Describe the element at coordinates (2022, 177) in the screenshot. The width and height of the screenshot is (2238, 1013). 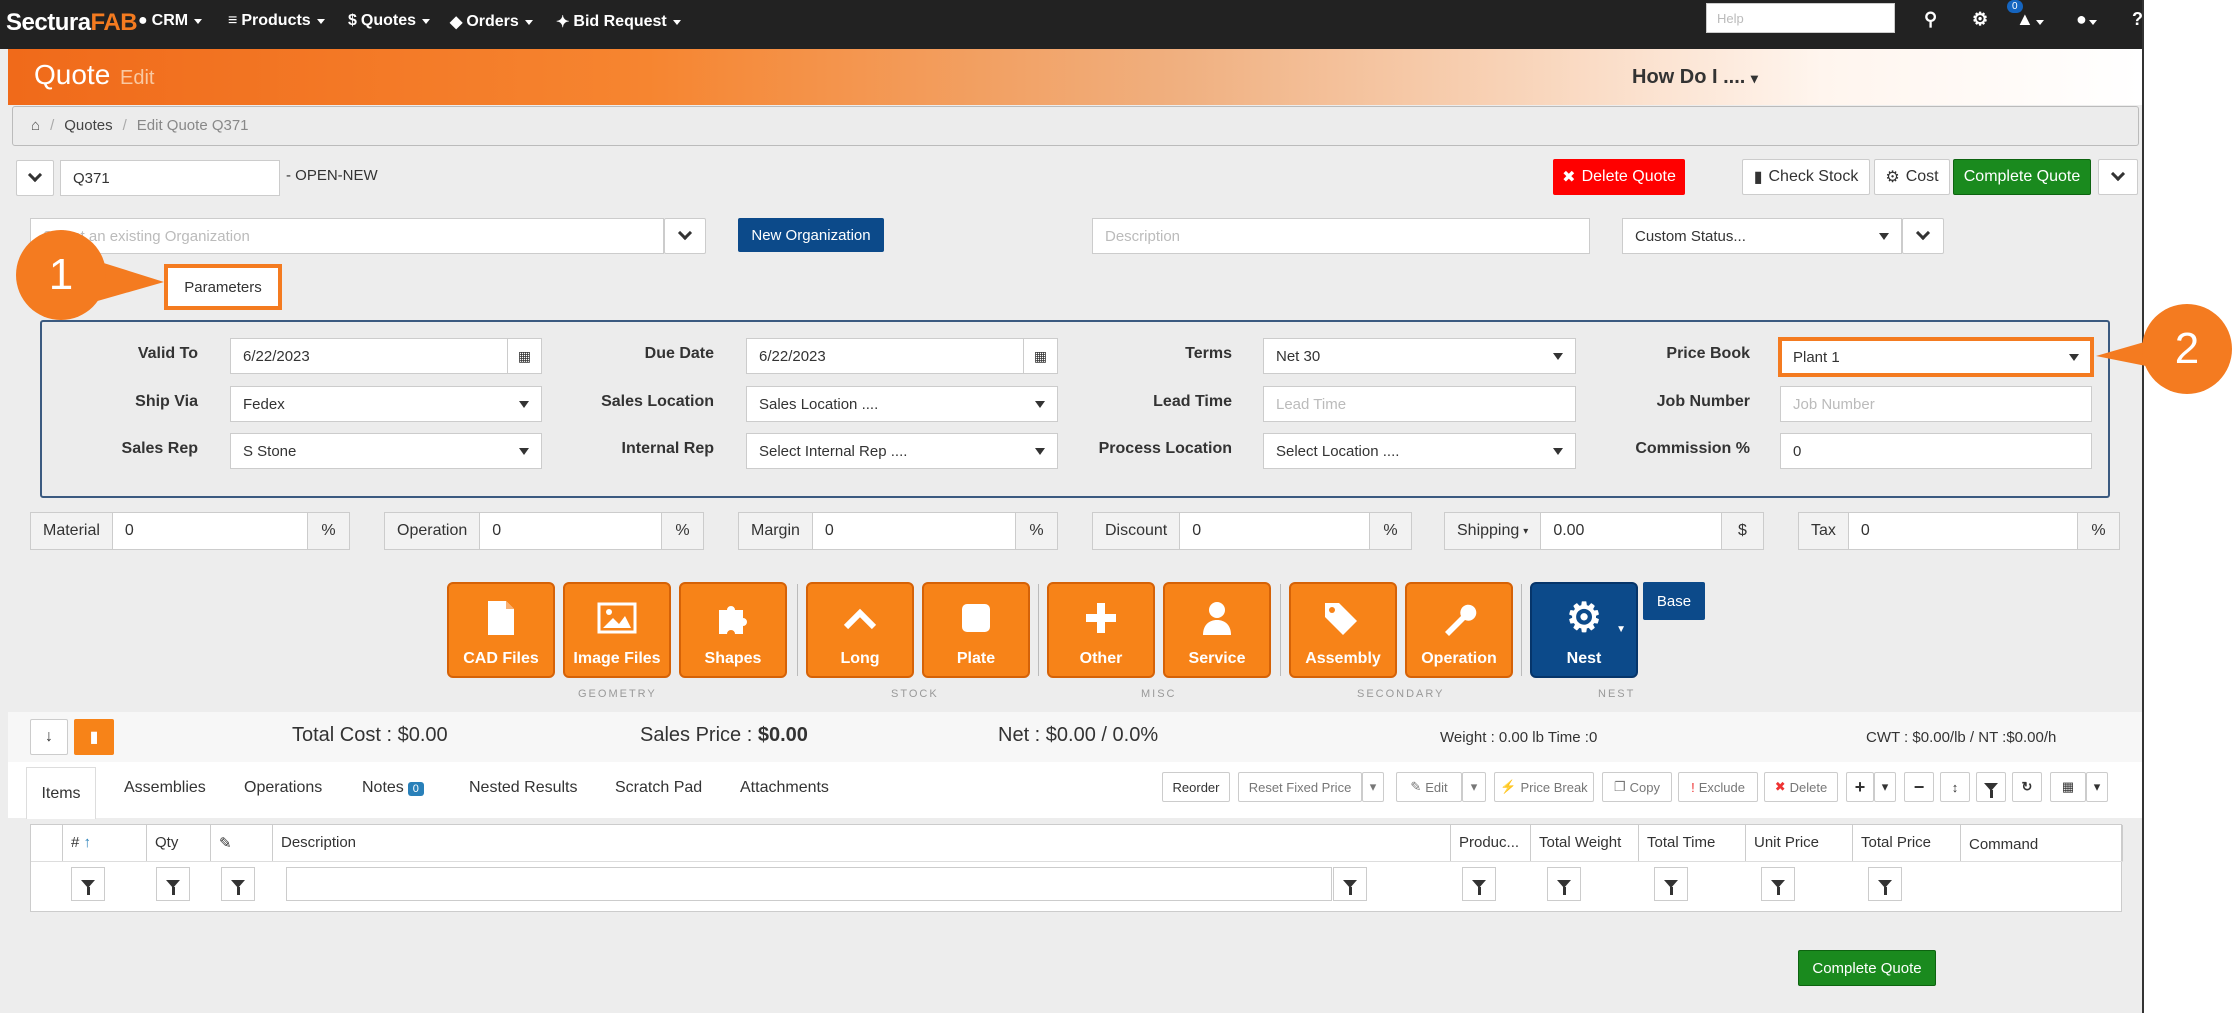
I see `complete-quote-button: Complete Quote` at that location.